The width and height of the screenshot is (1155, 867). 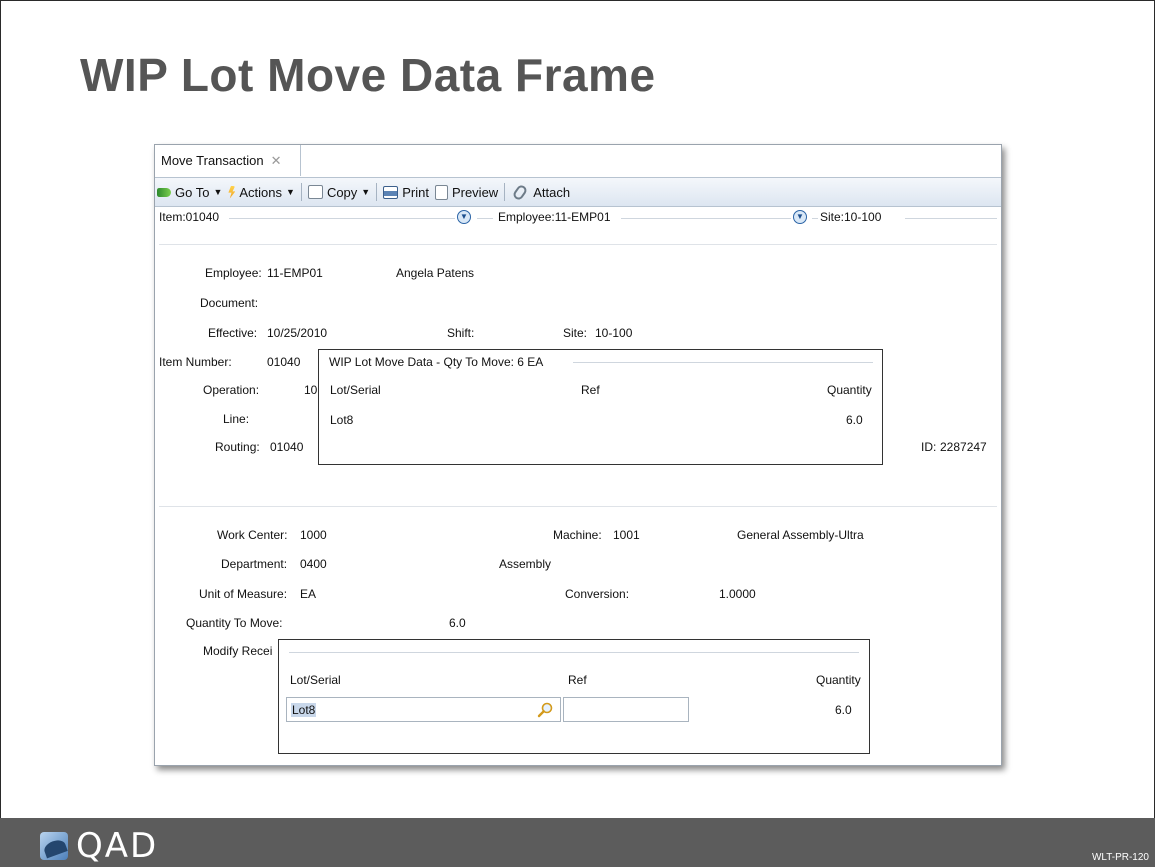 What do you see at coordinates (236, 419) in the screenshot?
I see `line-label: Line:` at bounding box center [236, 419].